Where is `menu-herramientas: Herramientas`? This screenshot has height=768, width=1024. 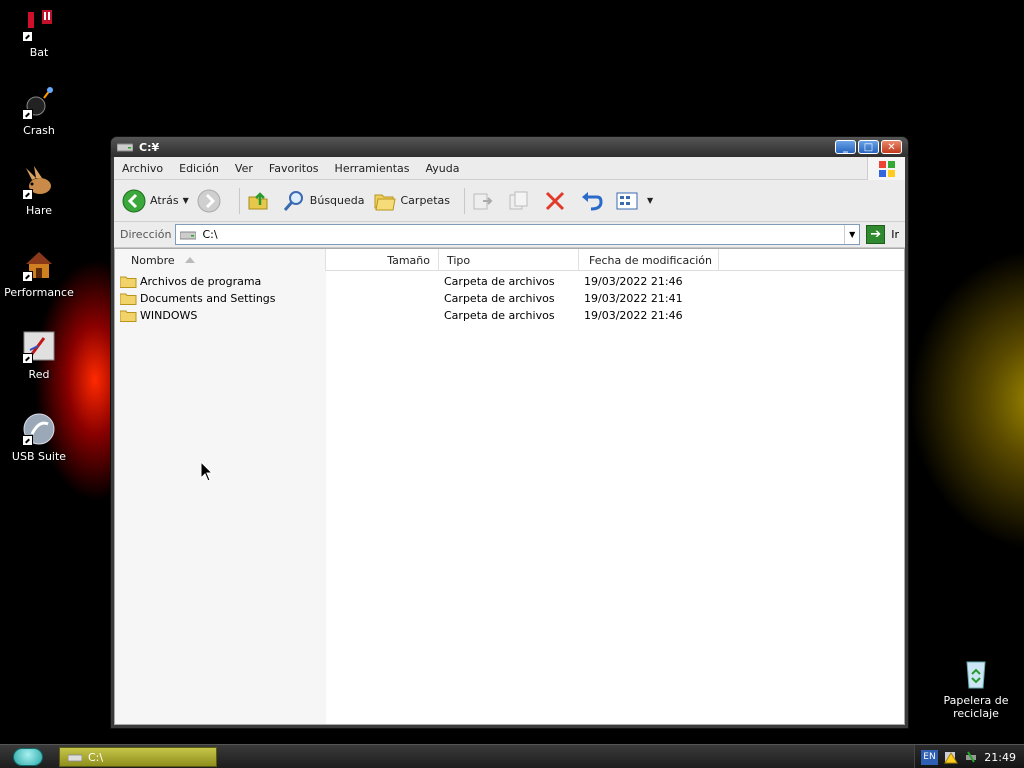 menu-herramientas: Herramientas is located at coordinates (372, 168).